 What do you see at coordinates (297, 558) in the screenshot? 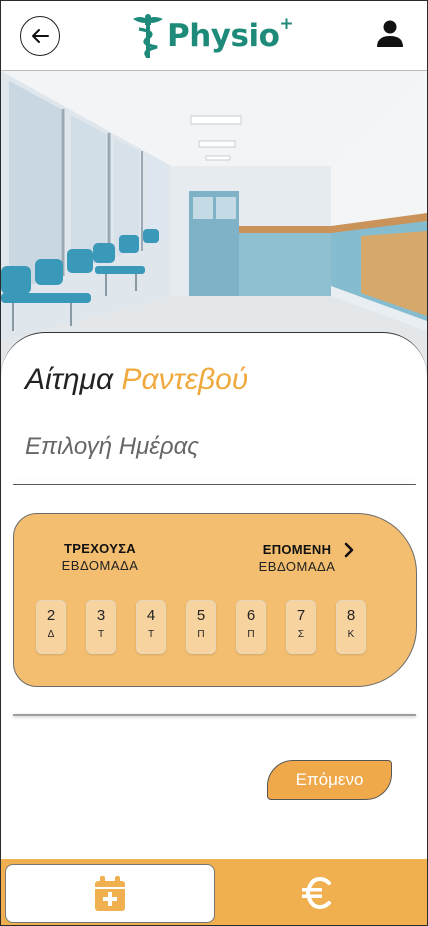
I see `next-week-button: ΕΠΟΜΕΝΗ ΕΒΔΟΜΑΔΑ` at bounding box center [297, 558].